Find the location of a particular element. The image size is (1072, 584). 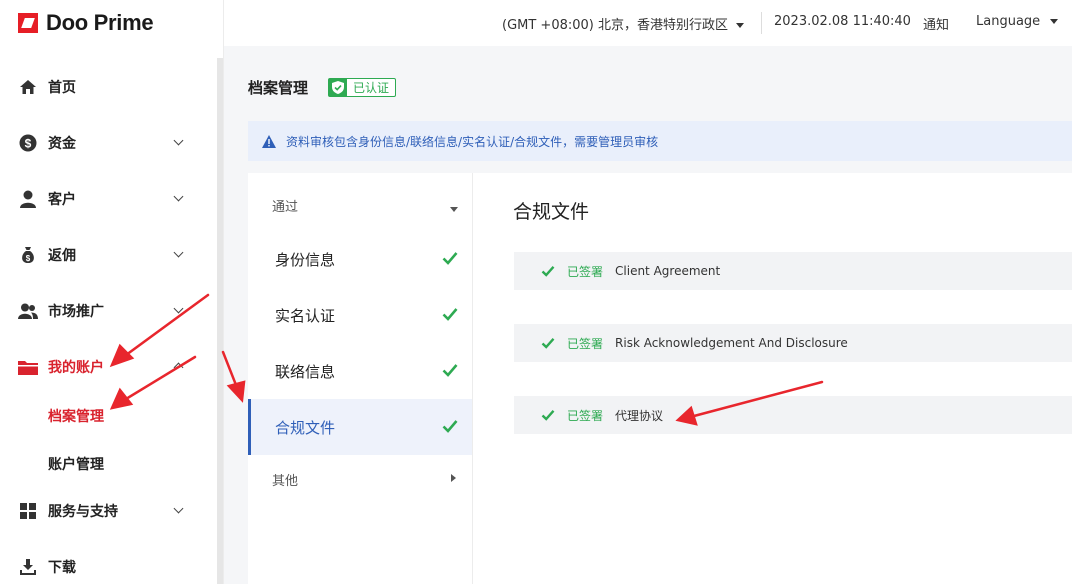

timezone-label: (GMT +08:00) 北京，香港特别行政区 is located at coordinates (615, 25).